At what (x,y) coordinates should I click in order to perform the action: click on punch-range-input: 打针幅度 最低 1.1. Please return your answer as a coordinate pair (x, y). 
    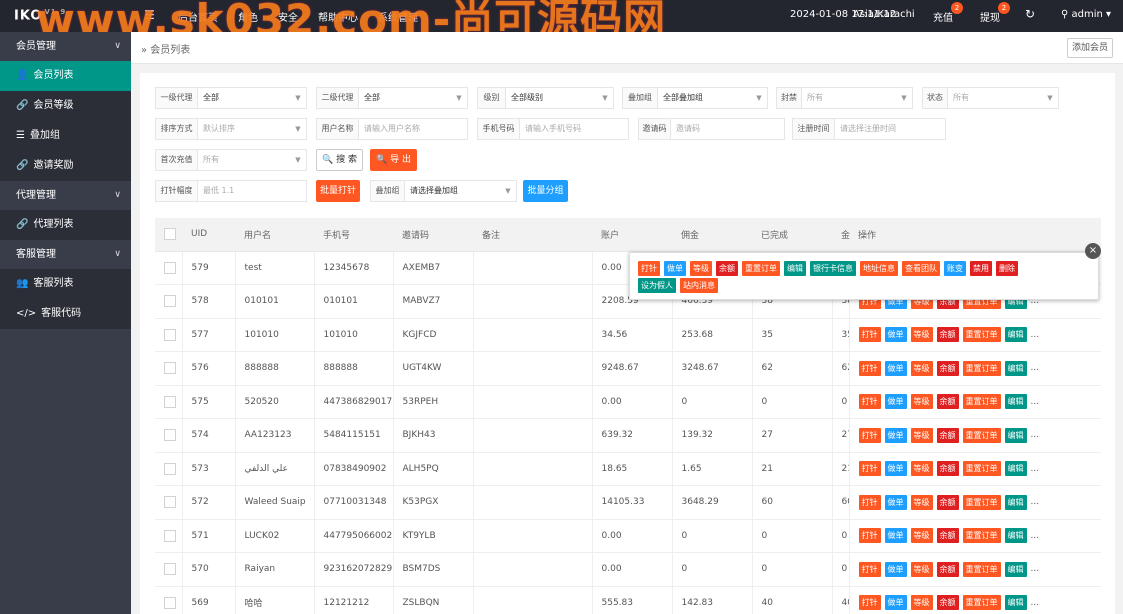
    Looking at the image, I should click on (231, 191).